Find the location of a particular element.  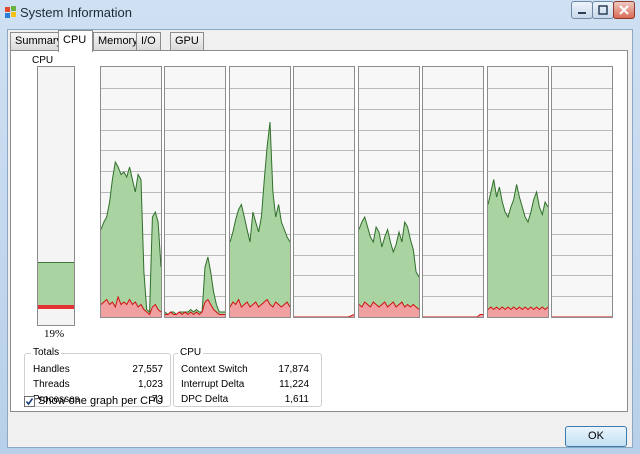

cpu-stats-row-value: 11,224 is located at coordinates (294, 384).